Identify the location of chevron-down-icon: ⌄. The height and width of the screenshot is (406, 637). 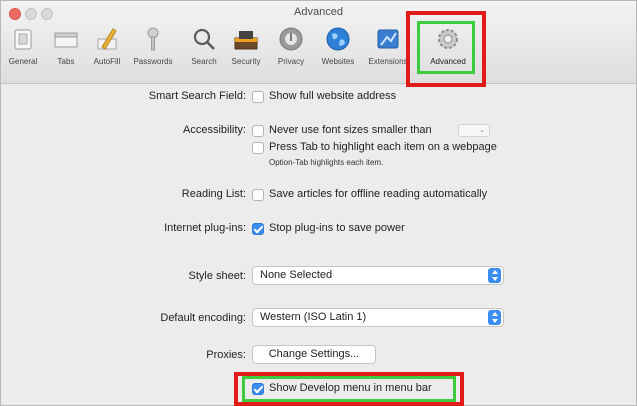
(482, 130).